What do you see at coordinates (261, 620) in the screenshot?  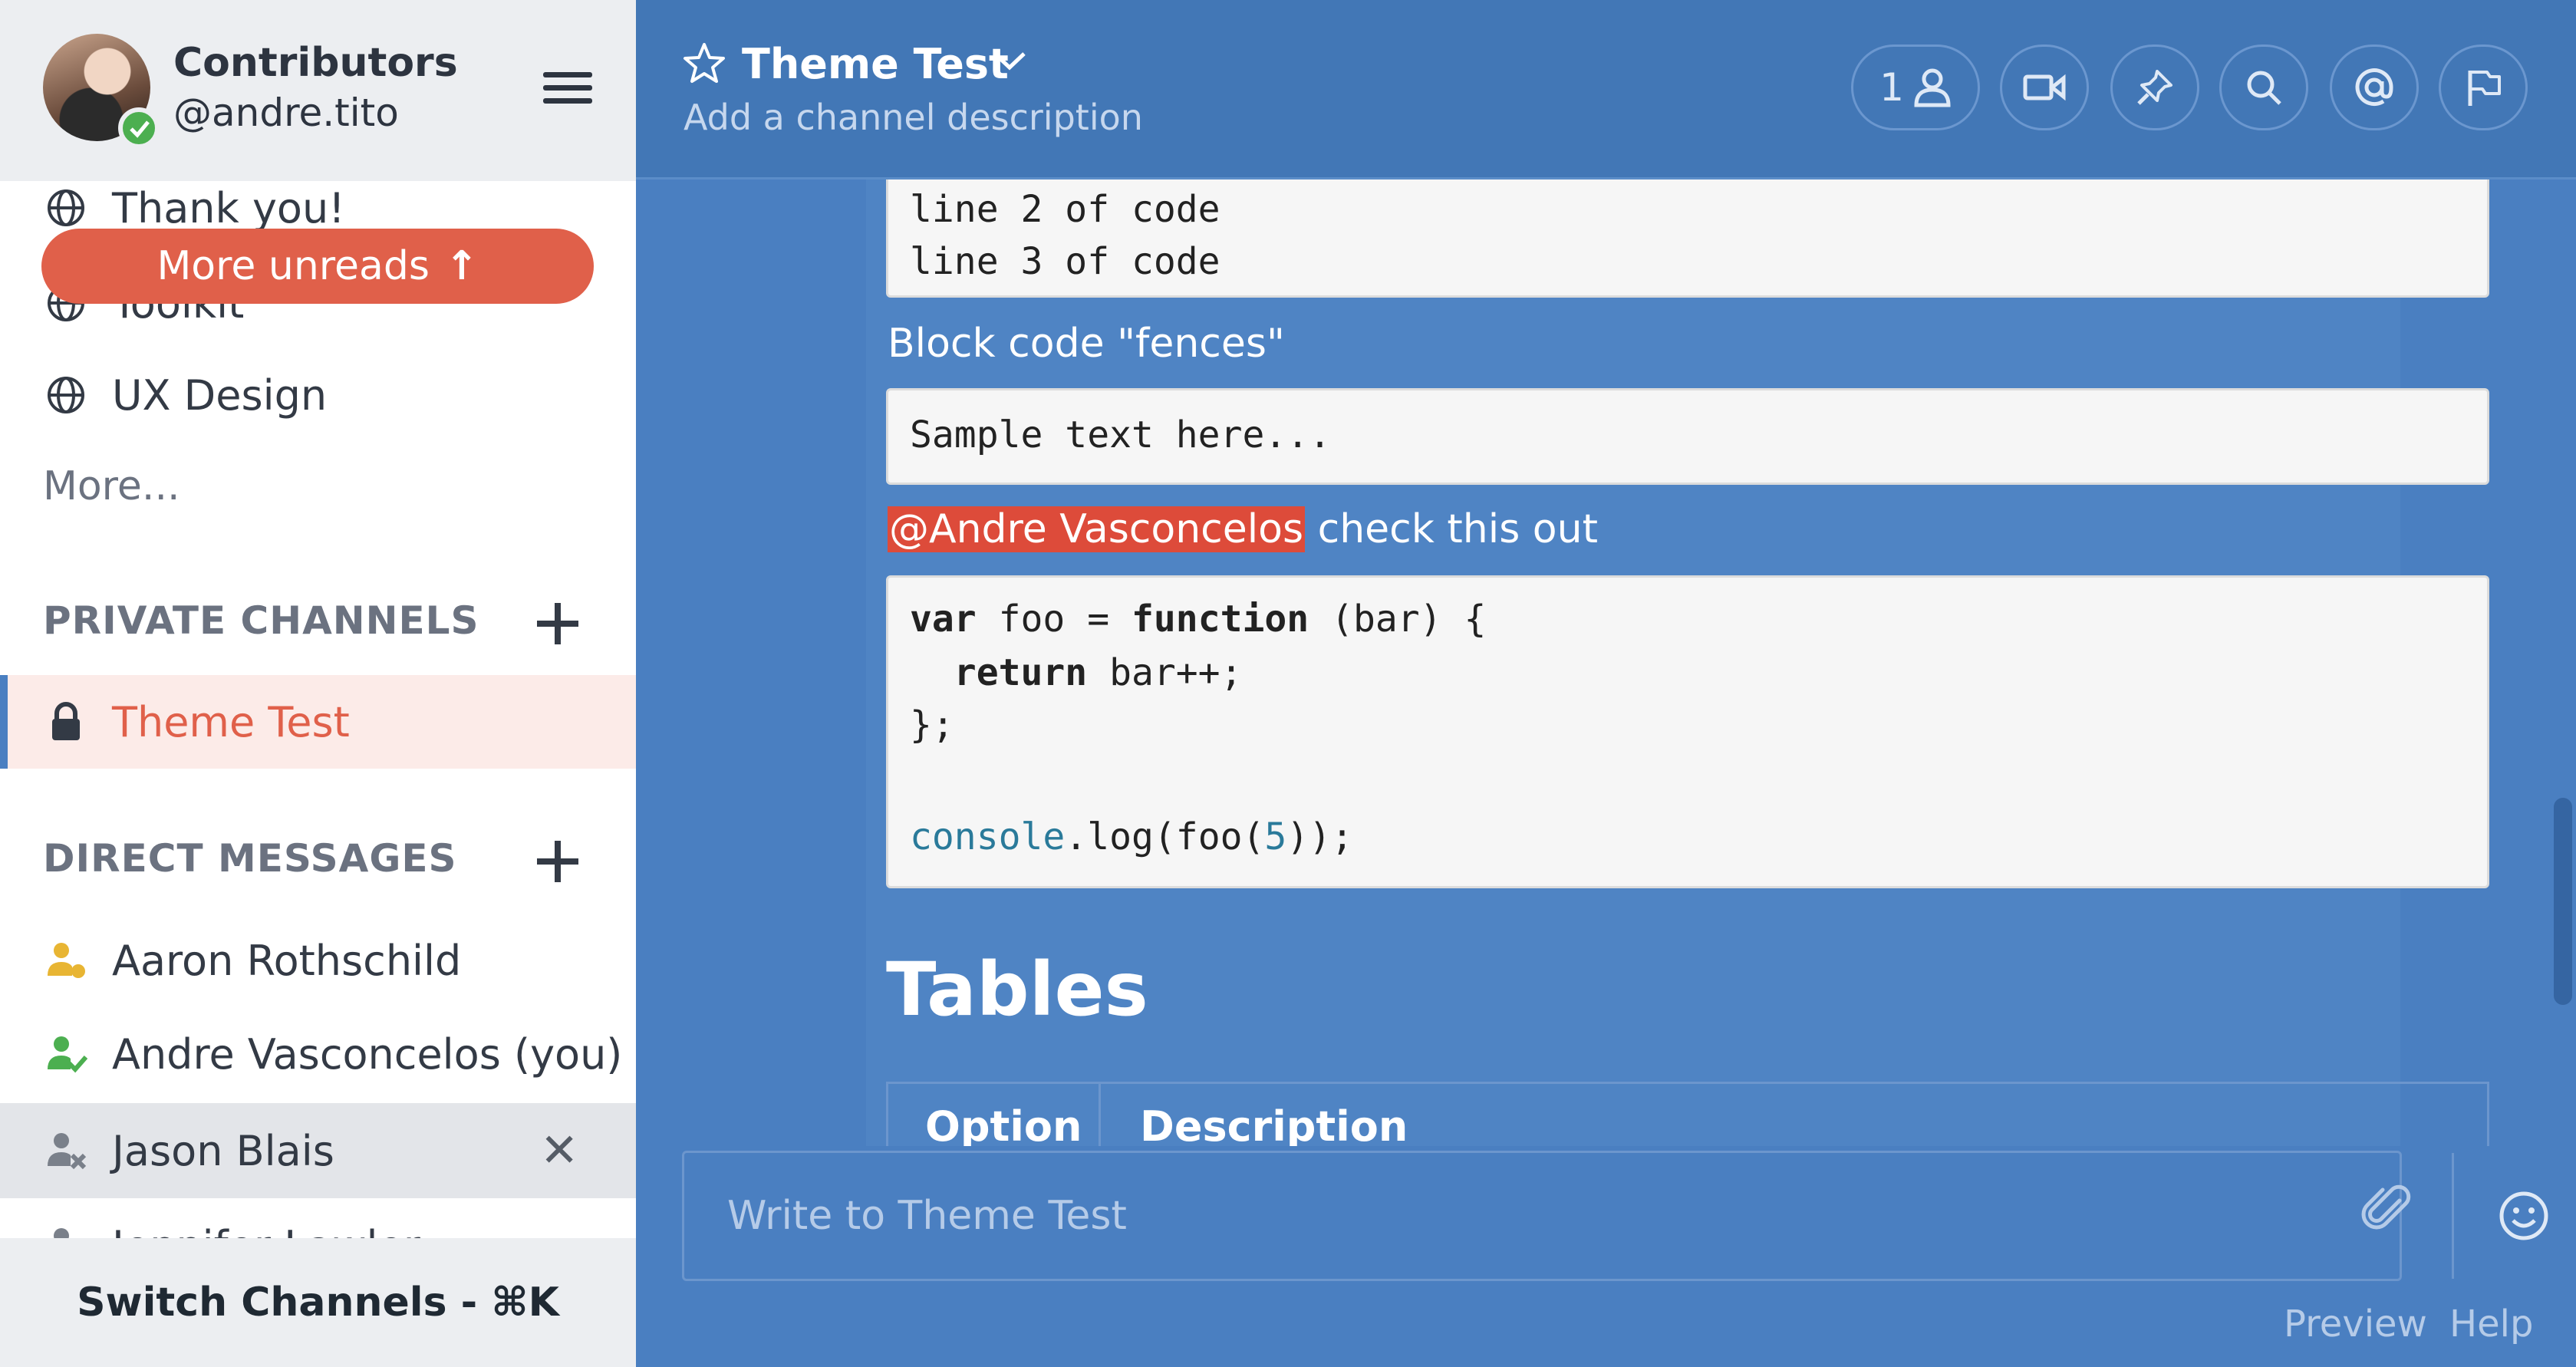 I see `private-channels-header: PRIVATE CHANNELS` at bounding box center [261, 620].